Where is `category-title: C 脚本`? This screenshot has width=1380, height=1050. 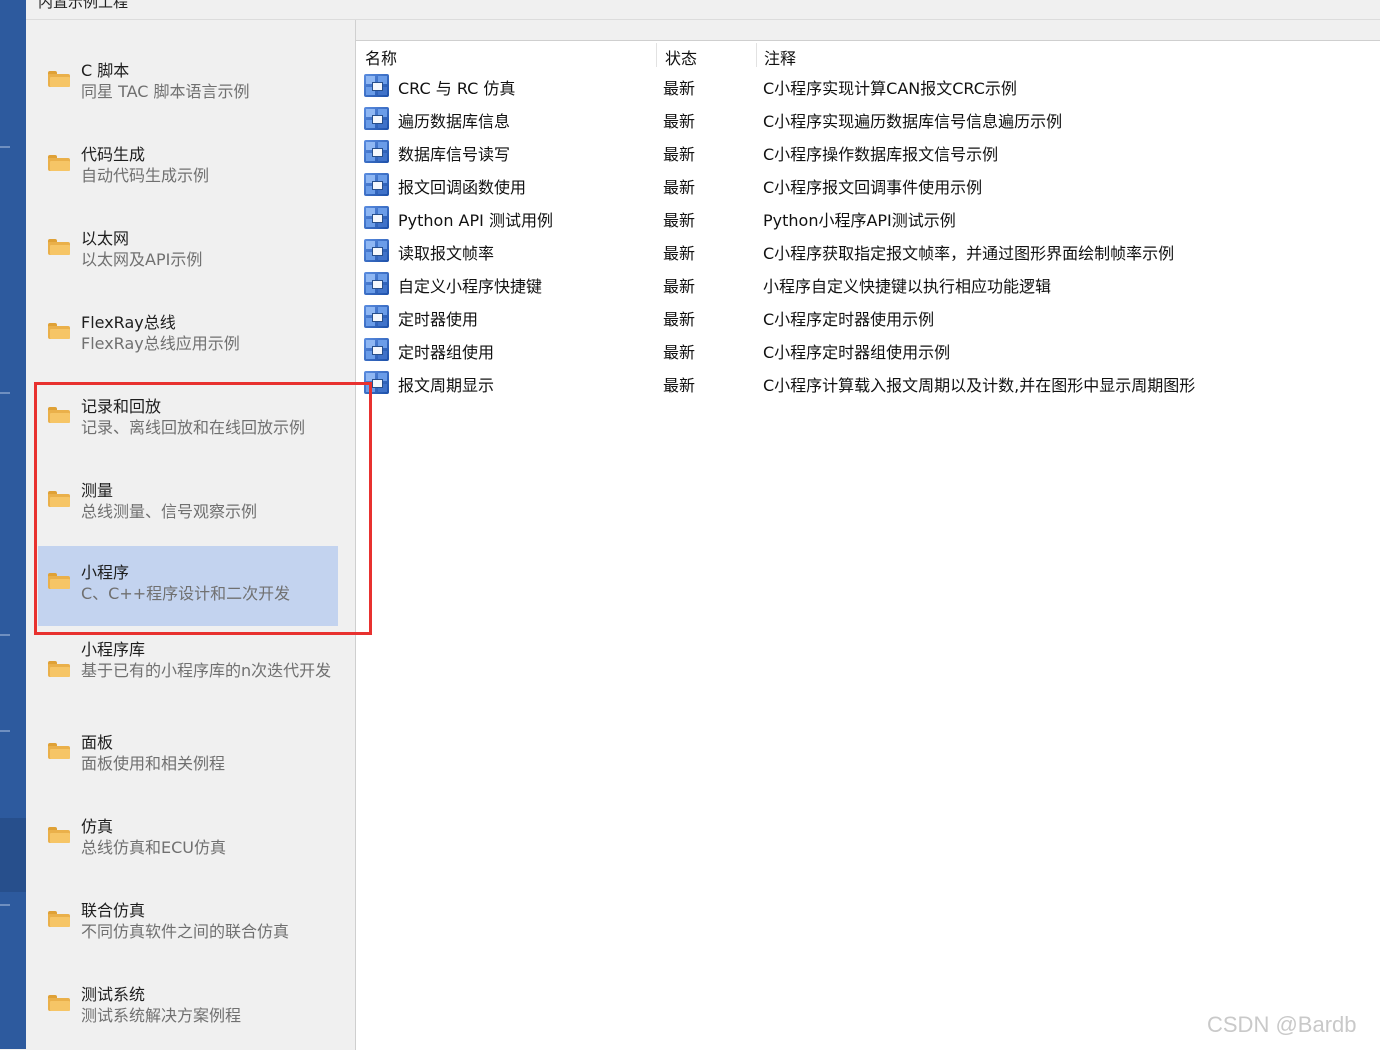
category-title: C 脚本 is located at coordinates (105, 70).